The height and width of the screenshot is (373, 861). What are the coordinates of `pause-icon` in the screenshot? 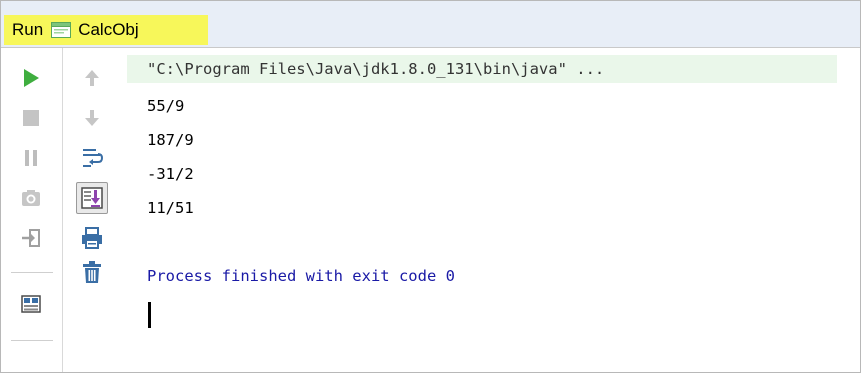 It's located at (31, 158).